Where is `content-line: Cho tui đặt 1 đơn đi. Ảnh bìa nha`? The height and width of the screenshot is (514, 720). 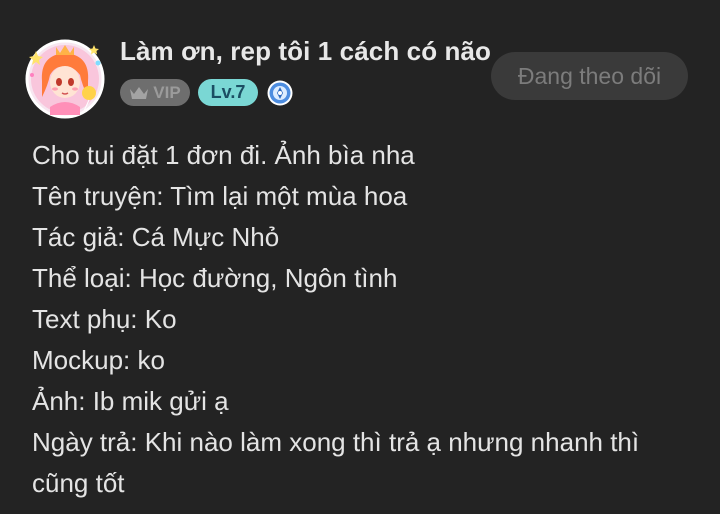 content-line: Cho tui đặt 1 đơn đi. Ảnh bìa nha is located at coordinates (223, 155).